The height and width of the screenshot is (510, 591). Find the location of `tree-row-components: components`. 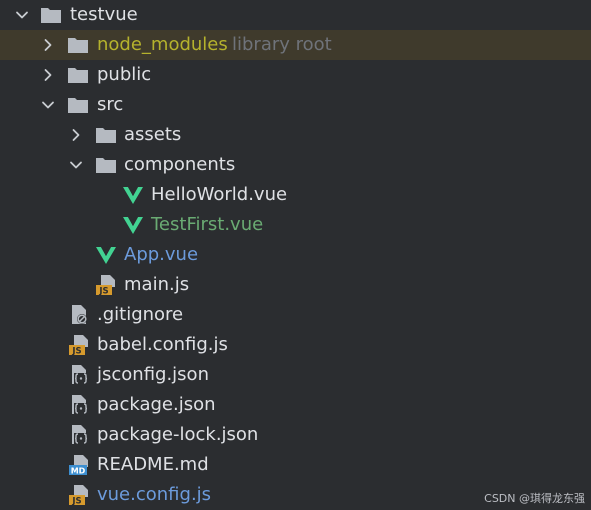

tree-row-components: components is located at coordinates (295, 165).